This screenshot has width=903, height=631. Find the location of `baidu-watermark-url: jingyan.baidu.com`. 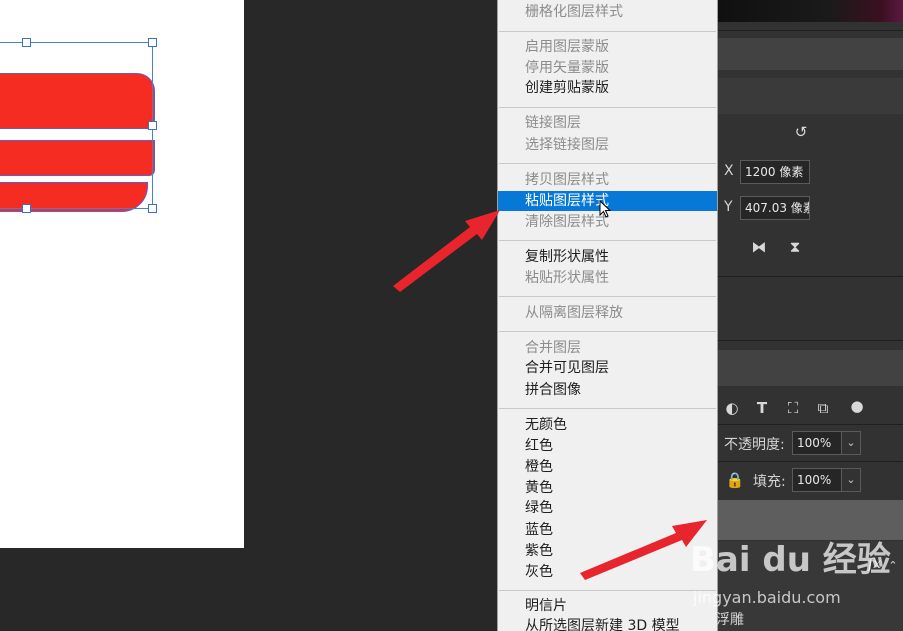

baidu-watermark-url: jingyan.baidu.com is located at coordinates (767, 597).